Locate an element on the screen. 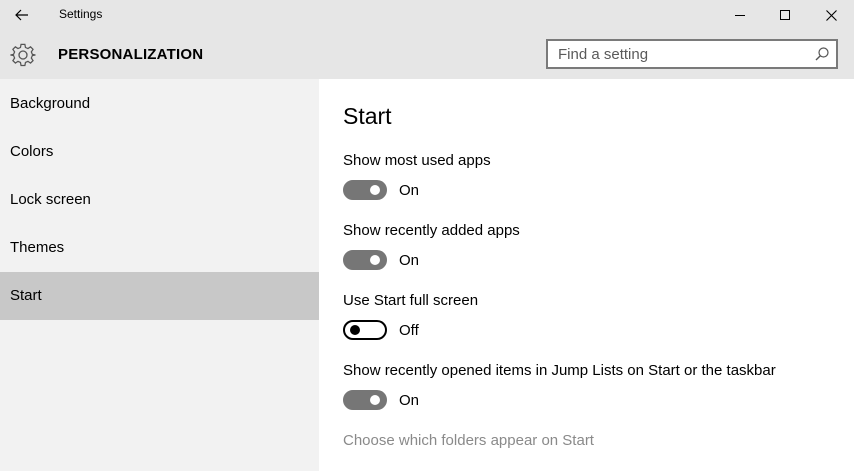 This screenshot has width=854, height=471. toggle-start-full-screen is located at coordinates (365, 330).